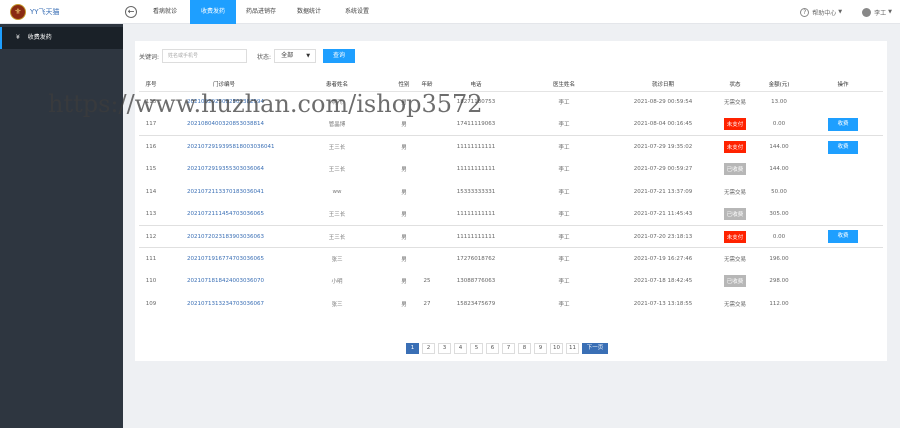  Describe the element at coordinates (595, 348) in the screenshot. I see `next-page-button: 下一页` at that location.